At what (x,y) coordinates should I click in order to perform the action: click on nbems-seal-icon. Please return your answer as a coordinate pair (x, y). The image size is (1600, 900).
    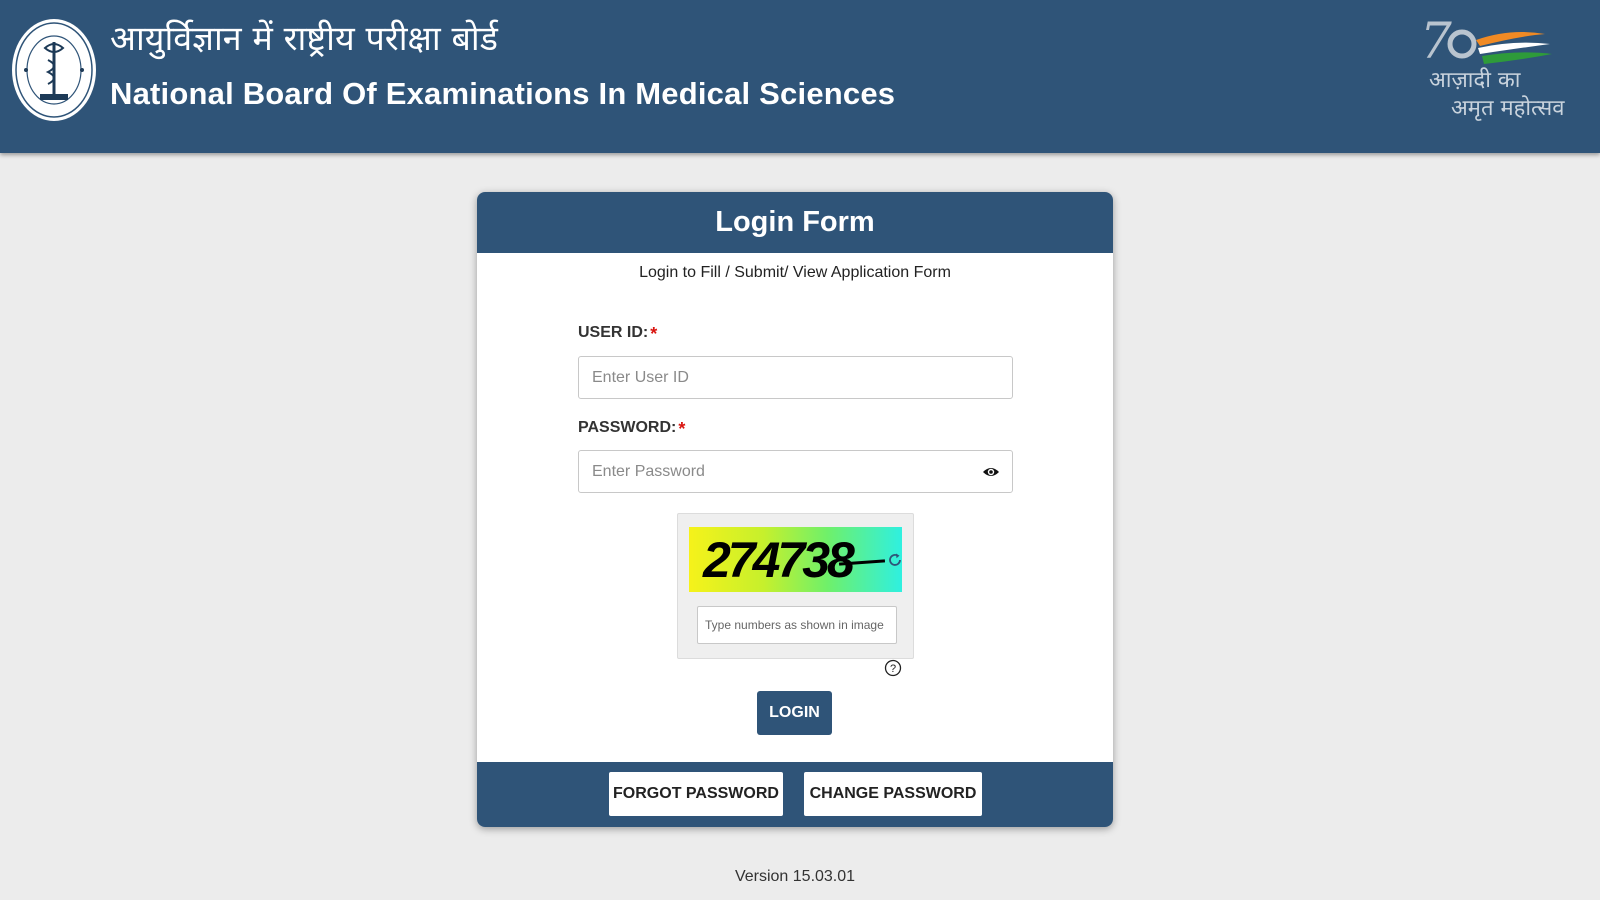
    Looking at the image, I should click on (54, 70).